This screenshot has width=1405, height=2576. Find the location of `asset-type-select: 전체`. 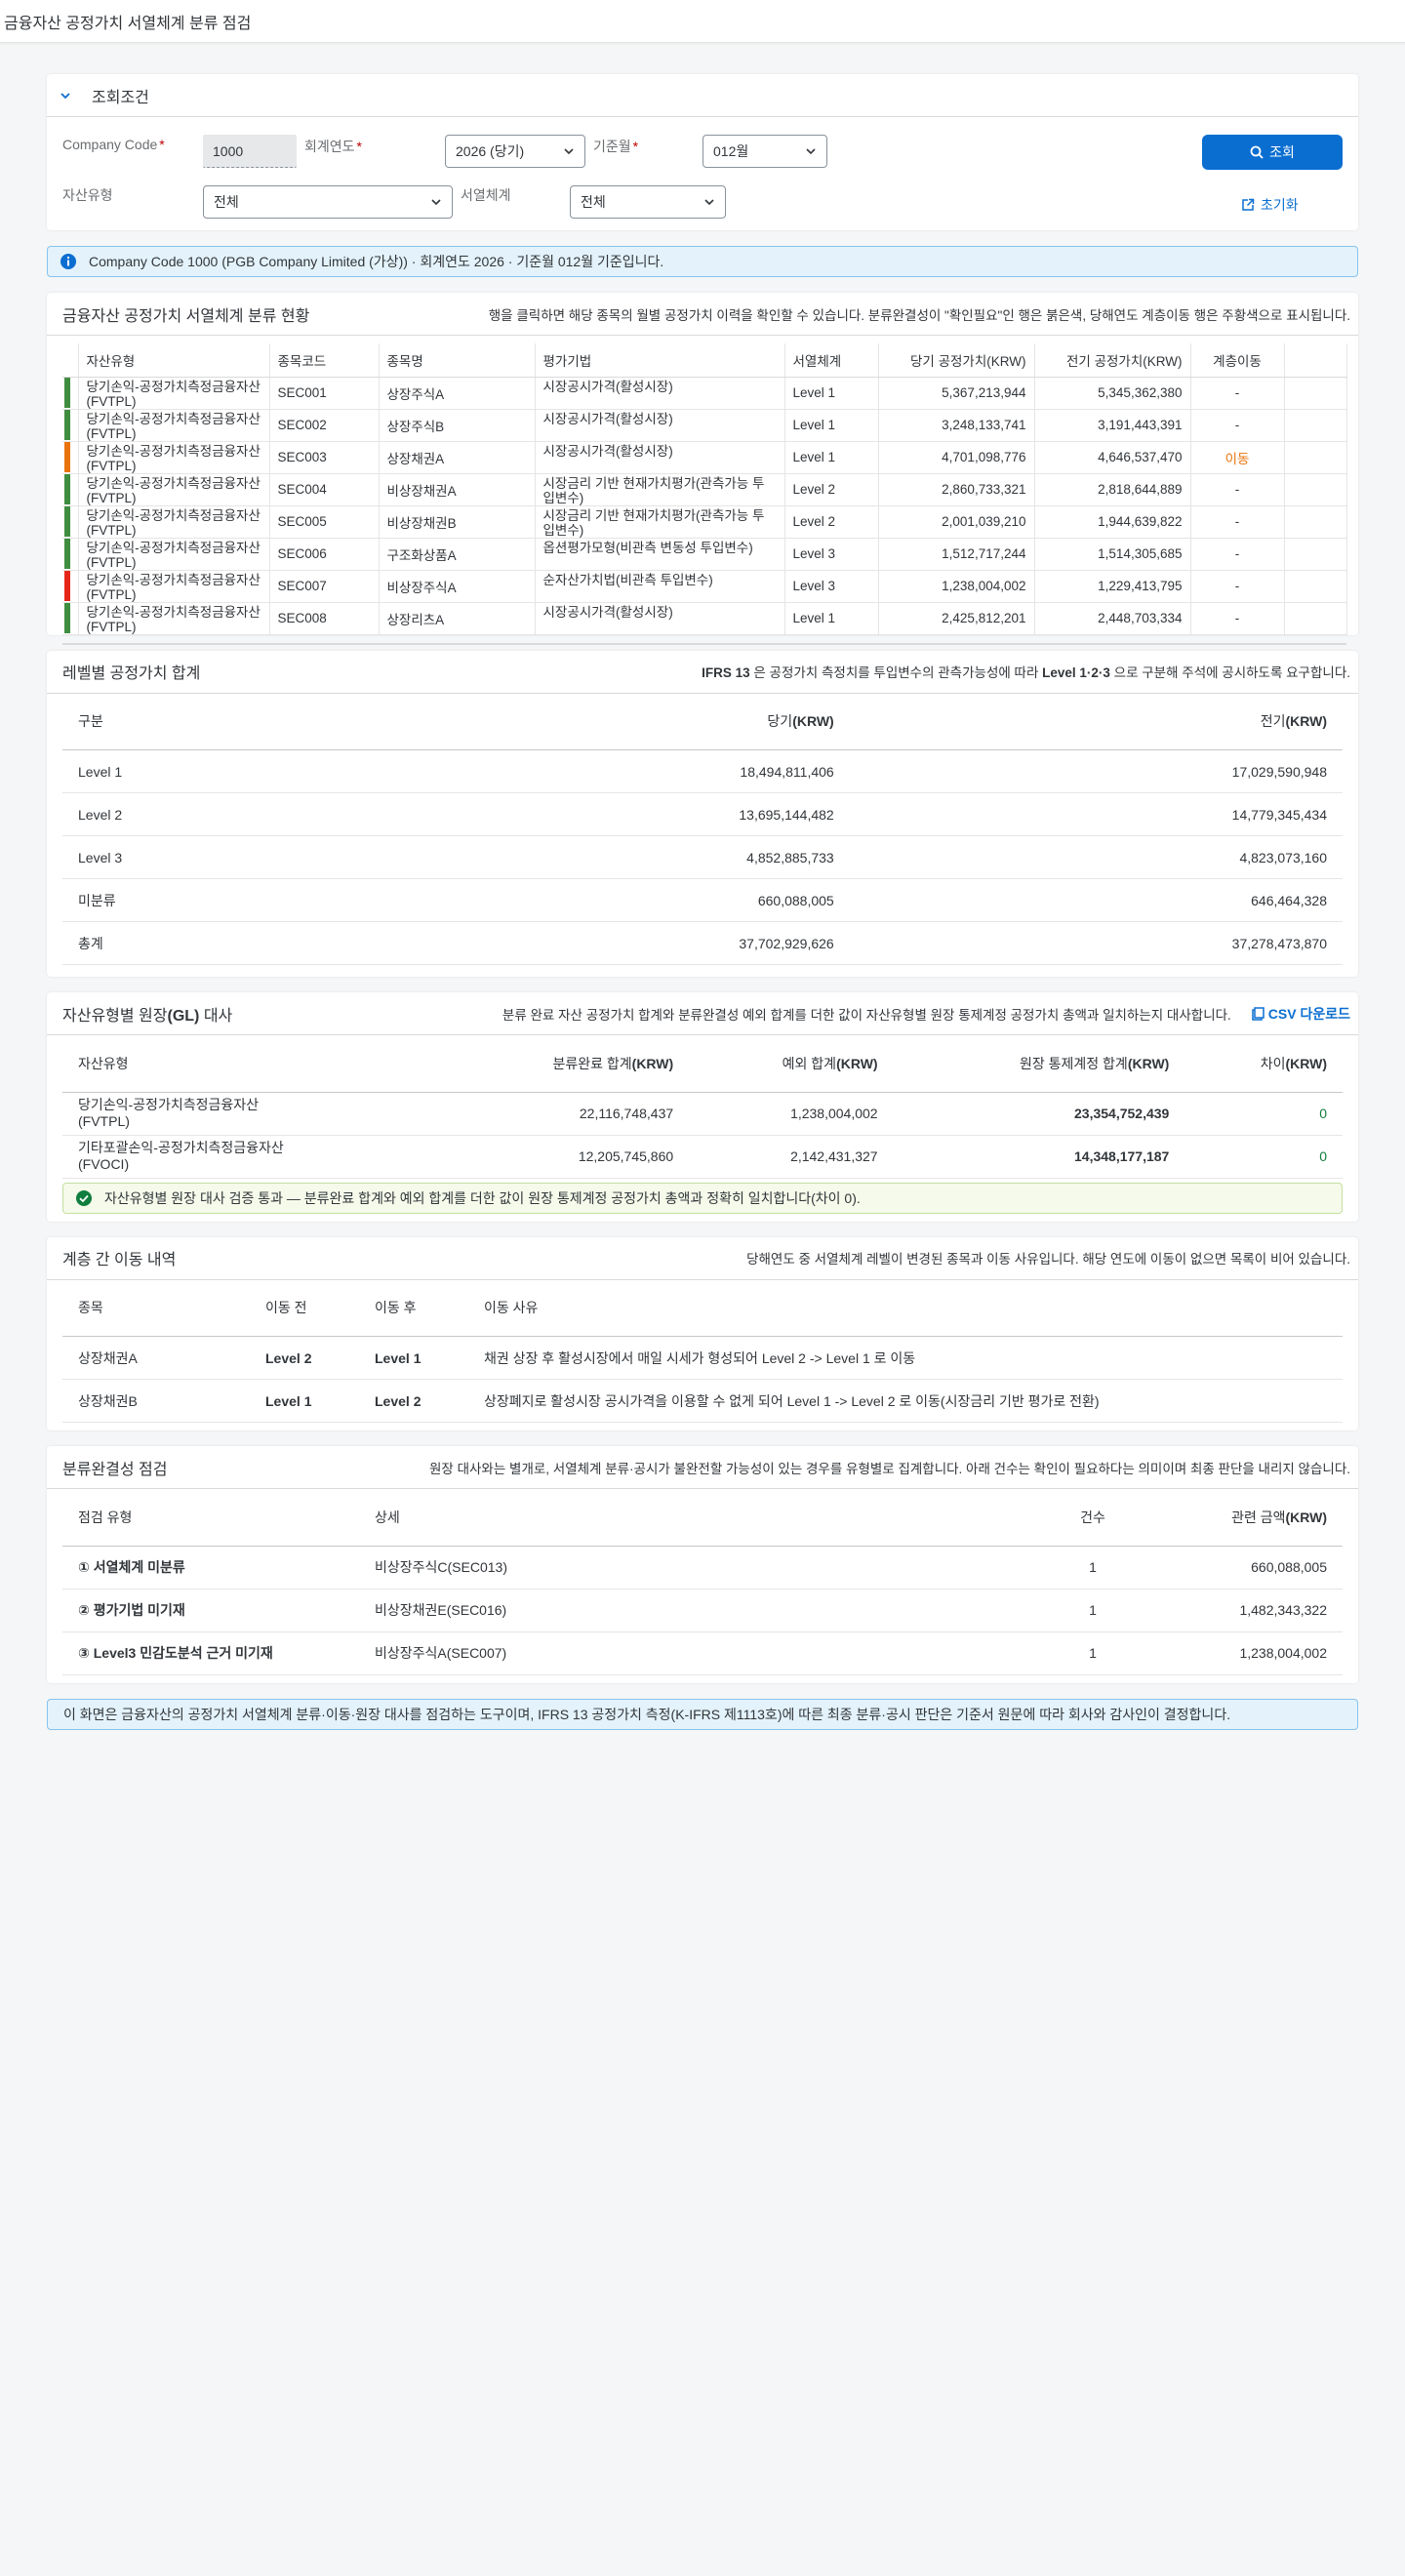

asset-type-select: 전체 is located at coordinates (328, 202).